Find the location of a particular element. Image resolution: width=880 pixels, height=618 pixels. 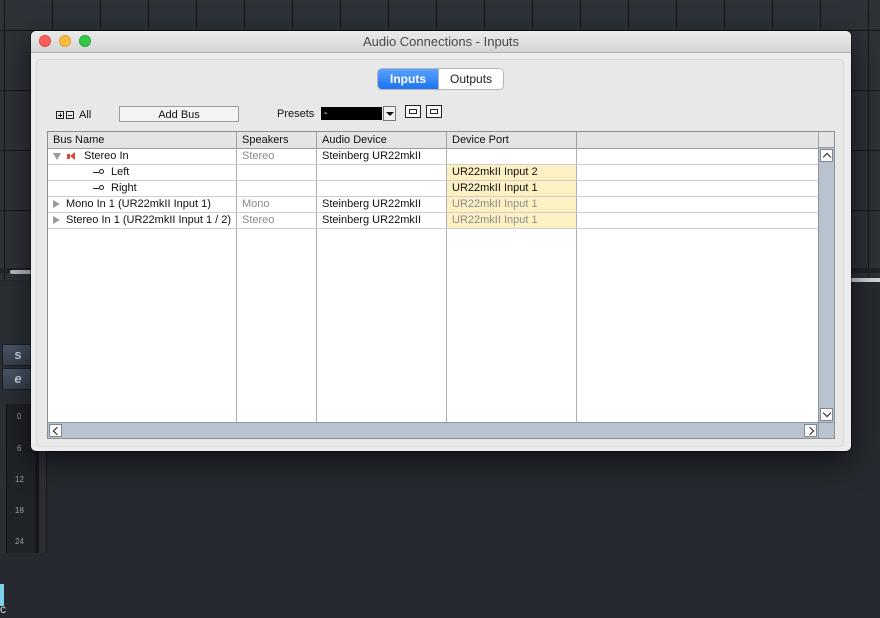

table-row: Stereo In Stereo Steinberg UR22mkII is located at coordinates (433, 157).